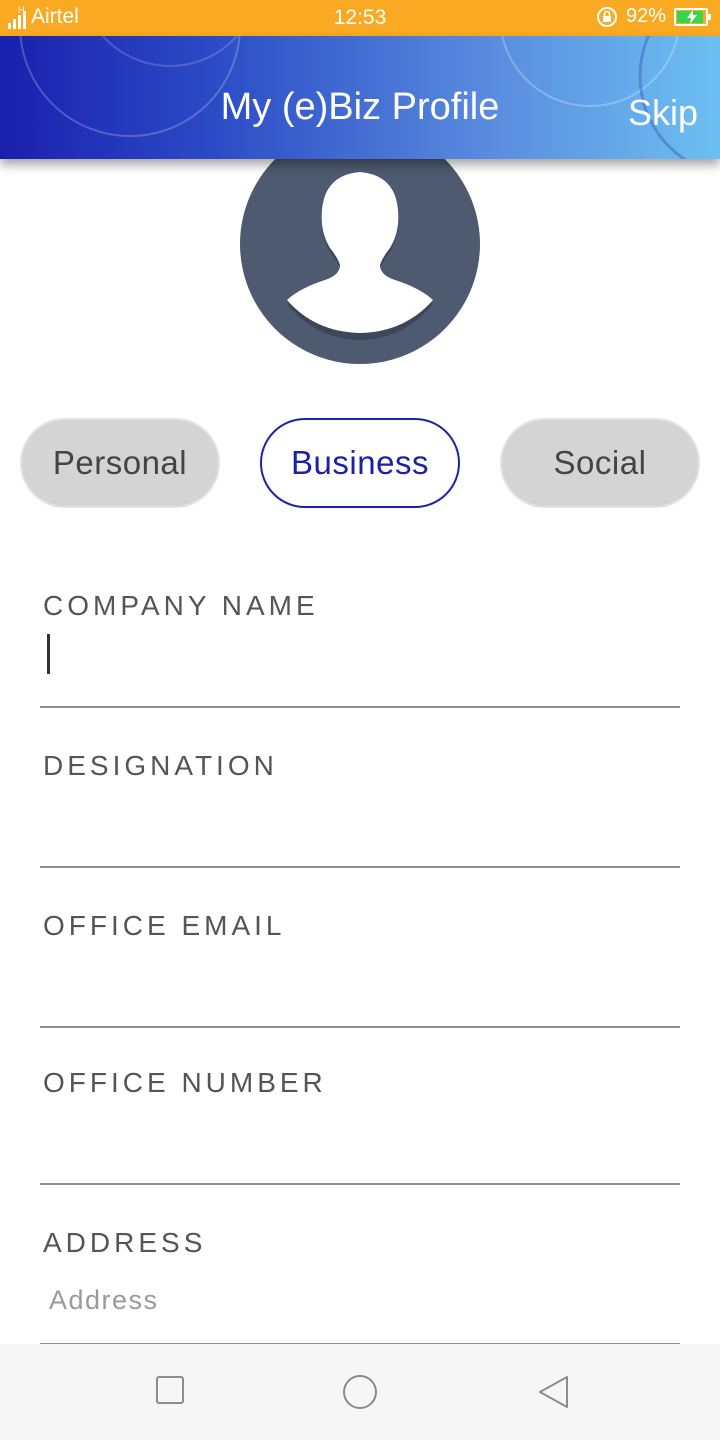  I want to click on battery-icon, so click(692, 16).